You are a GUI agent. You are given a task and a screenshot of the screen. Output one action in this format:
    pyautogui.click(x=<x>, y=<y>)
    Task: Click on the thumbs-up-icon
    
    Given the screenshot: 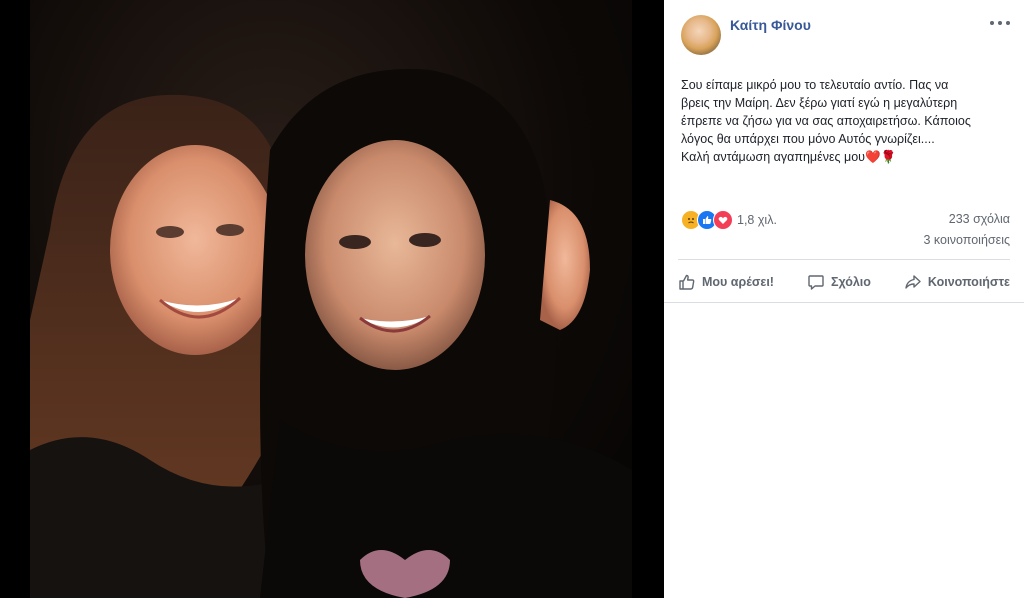 What is the action you would take?
    pyautogui.click(x=687, y=282)
    